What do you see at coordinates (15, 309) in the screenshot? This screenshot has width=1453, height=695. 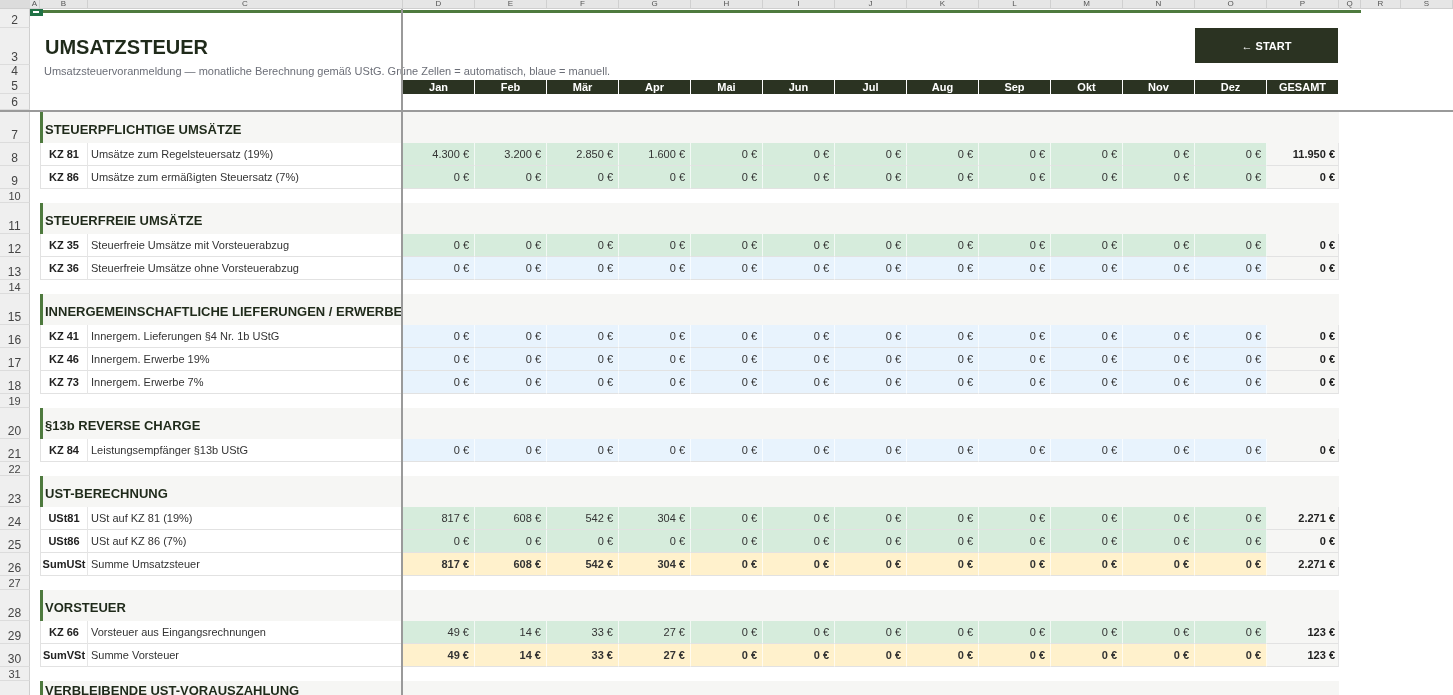 I see `row-number: 15` at bounding box center [15, 309].